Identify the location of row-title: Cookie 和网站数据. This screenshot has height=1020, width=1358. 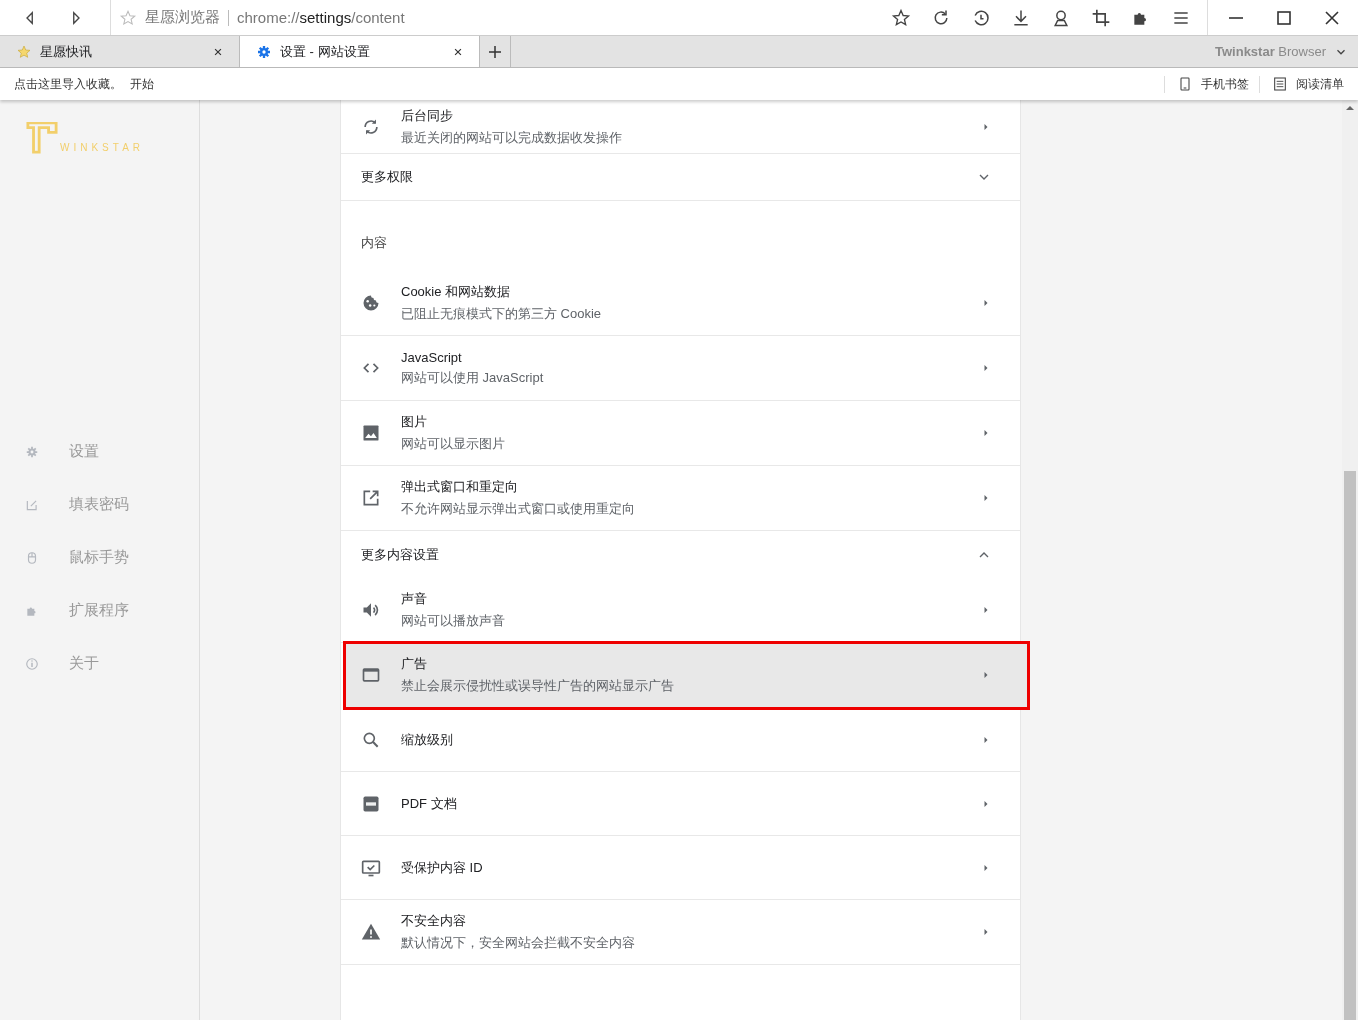
(456, 292).